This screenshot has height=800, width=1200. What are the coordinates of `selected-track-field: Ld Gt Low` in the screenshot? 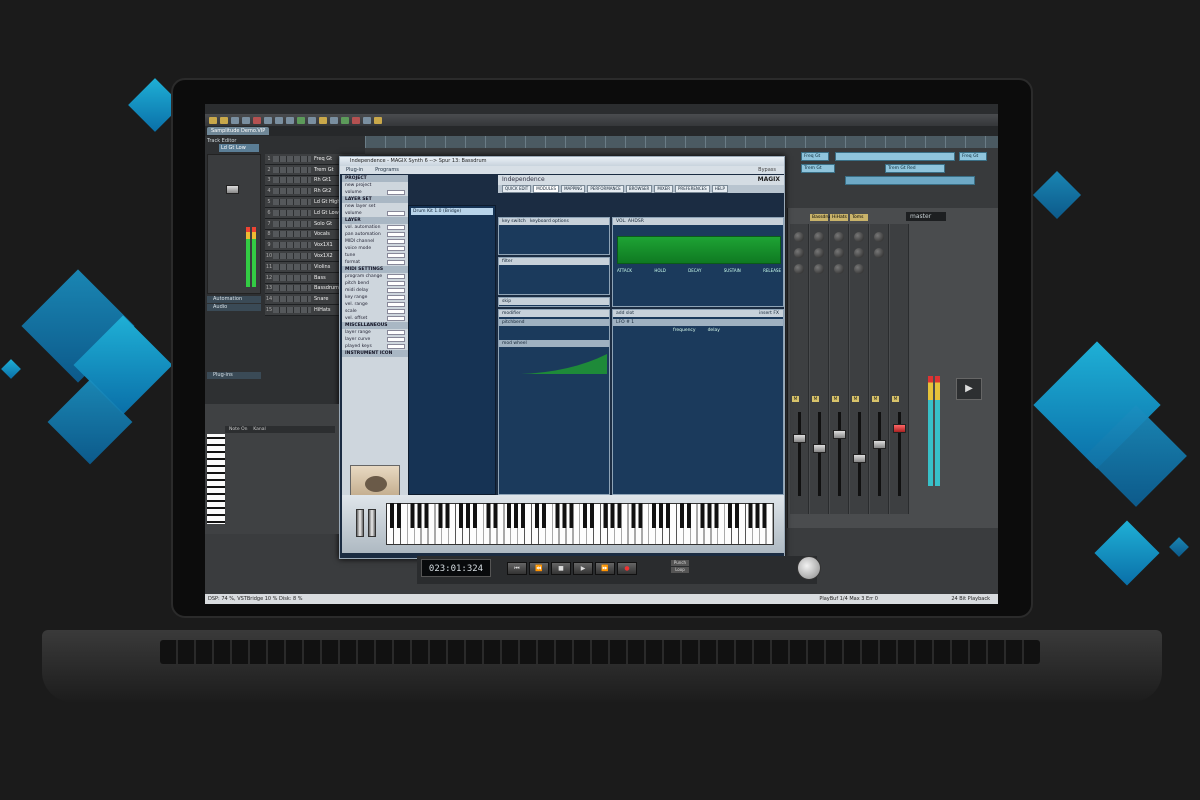 It's located at (239, 148).